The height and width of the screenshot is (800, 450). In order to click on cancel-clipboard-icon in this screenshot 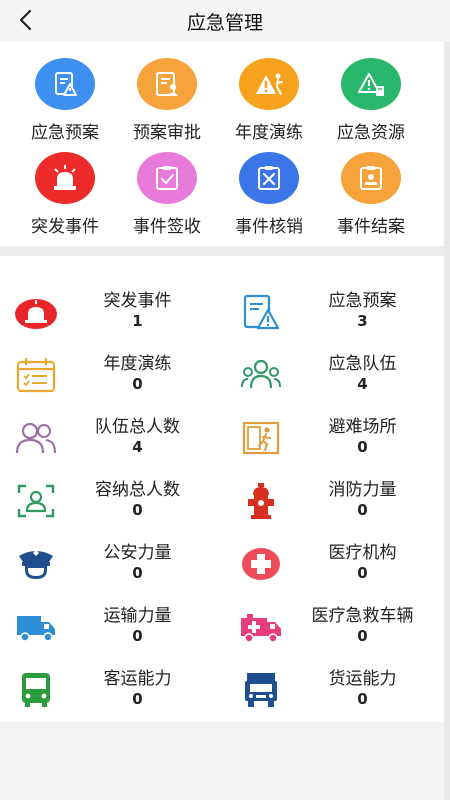, I will do `click(269, 178)`.